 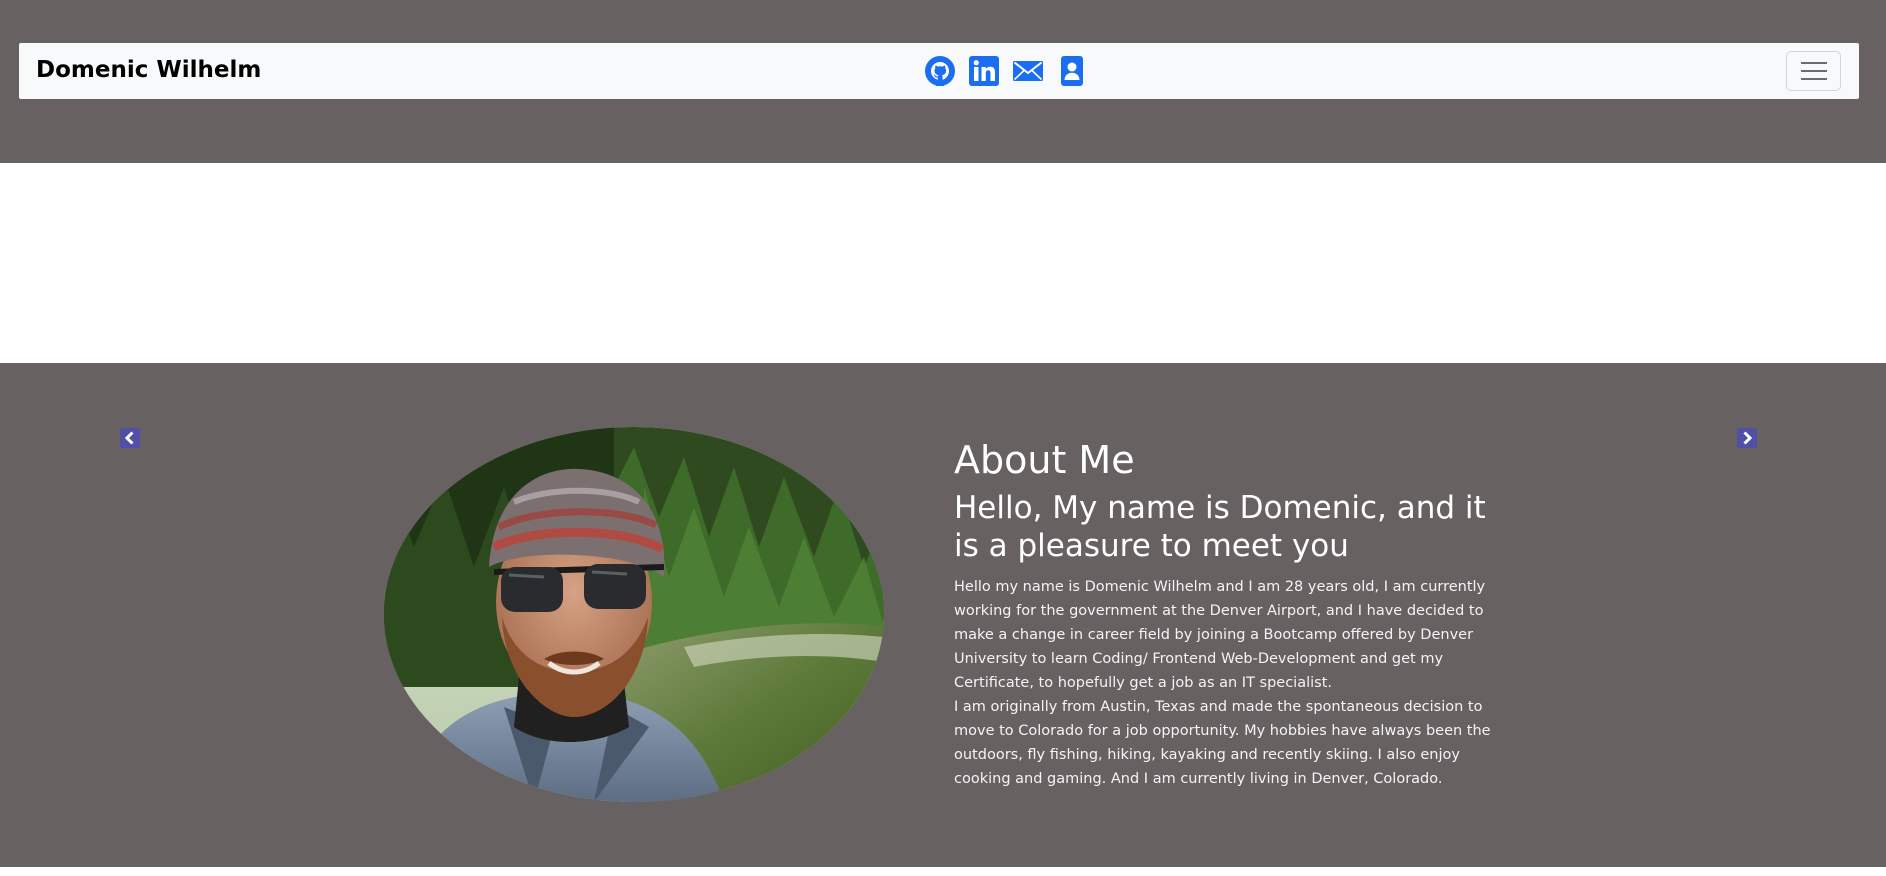 What do you see at coordinates (634, 614) in the screenshot?
I see `profile-photo` at bounding box center [634, 614].